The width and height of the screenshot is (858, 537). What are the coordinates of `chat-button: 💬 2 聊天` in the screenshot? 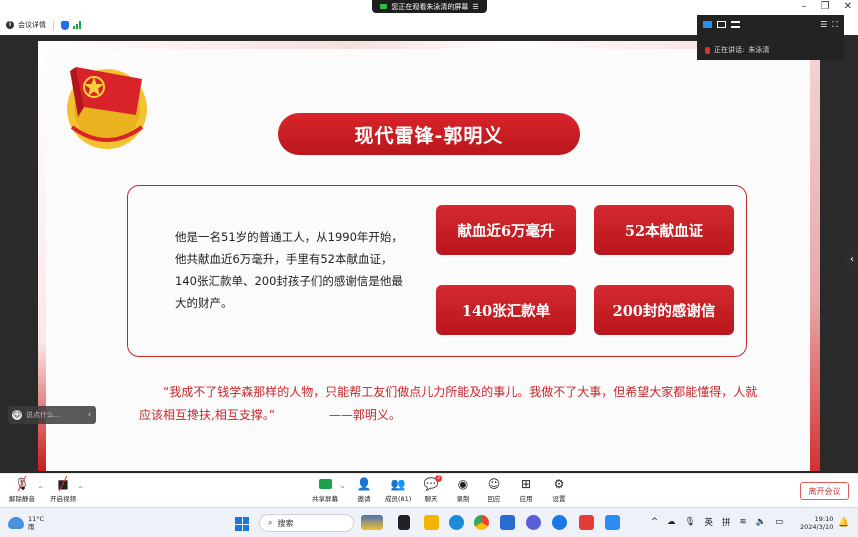 It's located at (432, 489).